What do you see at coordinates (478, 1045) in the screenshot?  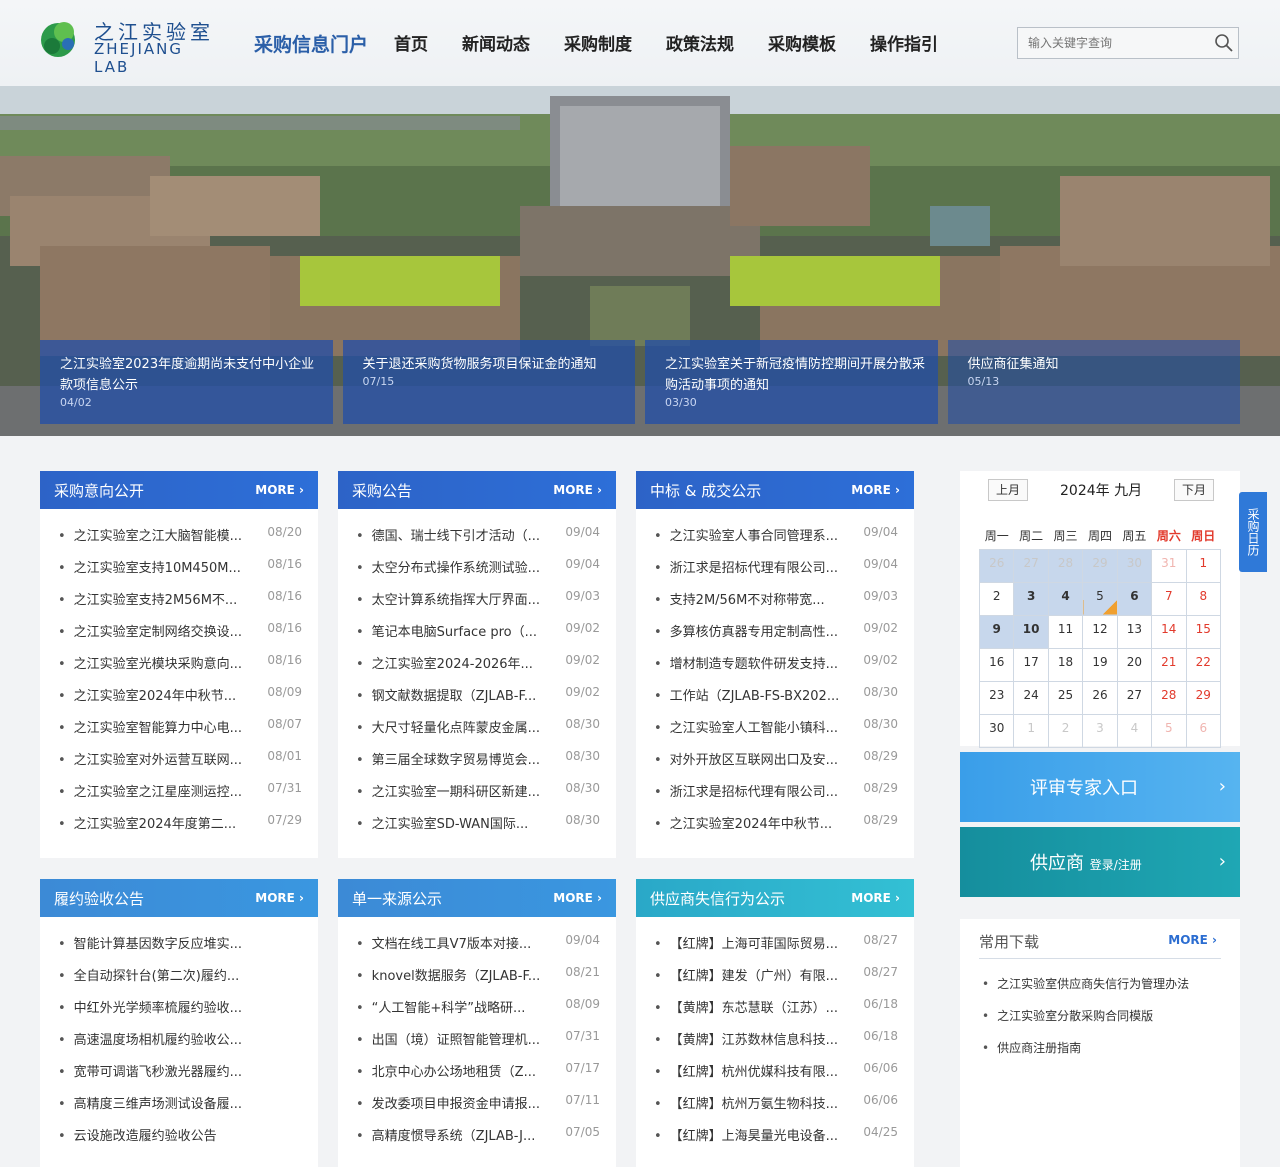 I see `list-item: 出国（境）证照智能管理机... 07/31` at bounding box center [478, 1045].